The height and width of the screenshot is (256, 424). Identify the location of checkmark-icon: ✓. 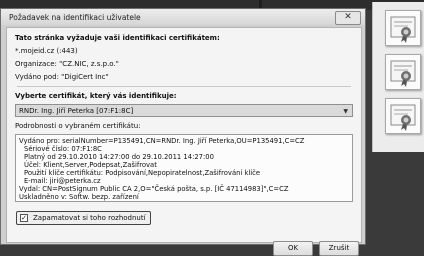
(24, 218).